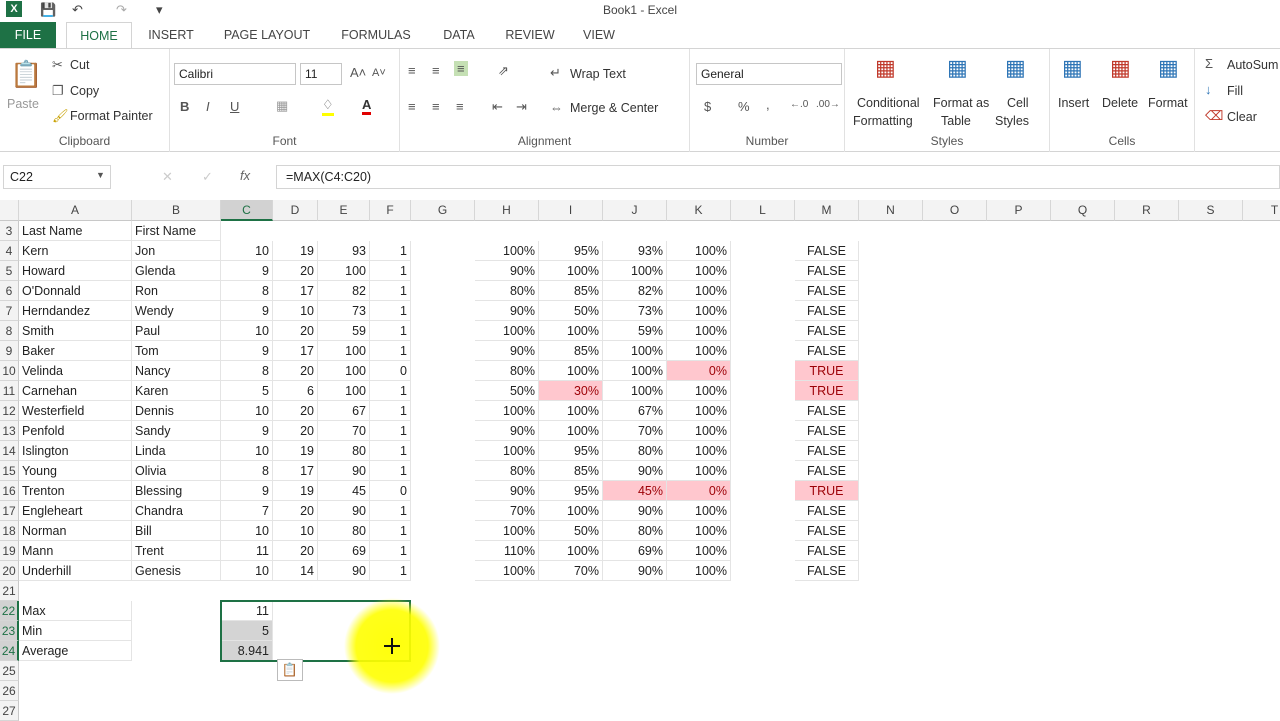 The image size is (1280, 721). I want to click on cell-summary-value: 5, so click(247, 631).